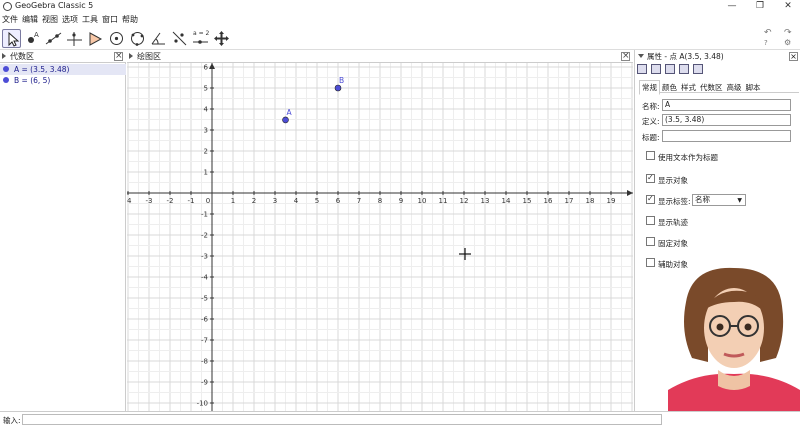  What do you see at coordinates (650, 220) in the screenshot?
I see `show-trace-checkbox` at bounding box center [650, 220].